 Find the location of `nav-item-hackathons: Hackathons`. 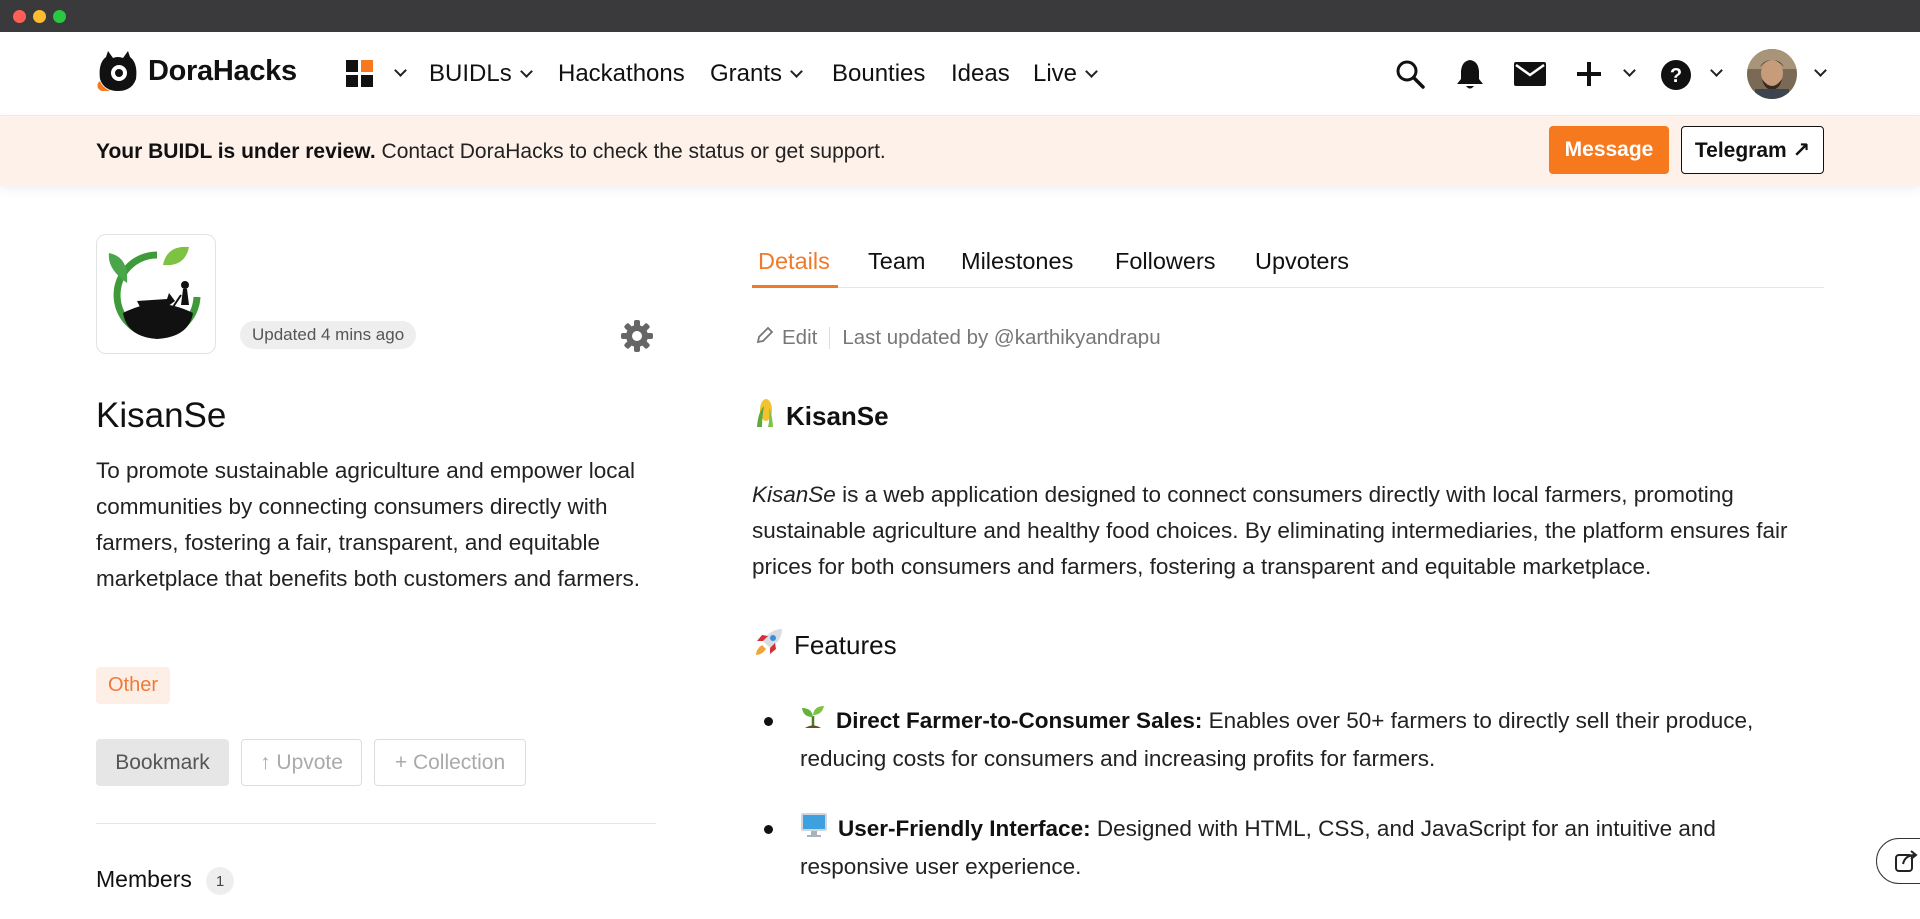

nav-item-hackathons: Hackathons is located at coordinates (621, 74).